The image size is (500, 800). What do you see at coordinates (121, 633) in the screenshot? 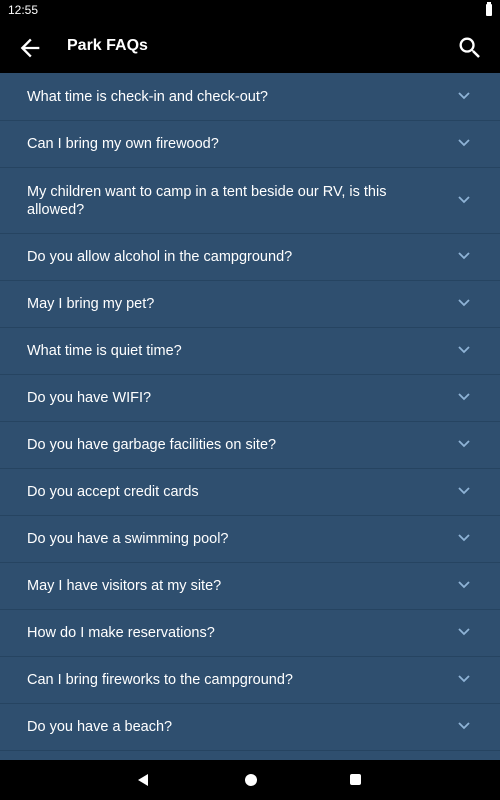
I see `faq-question: How do I make reservations?` at bounding box center [121, 633].